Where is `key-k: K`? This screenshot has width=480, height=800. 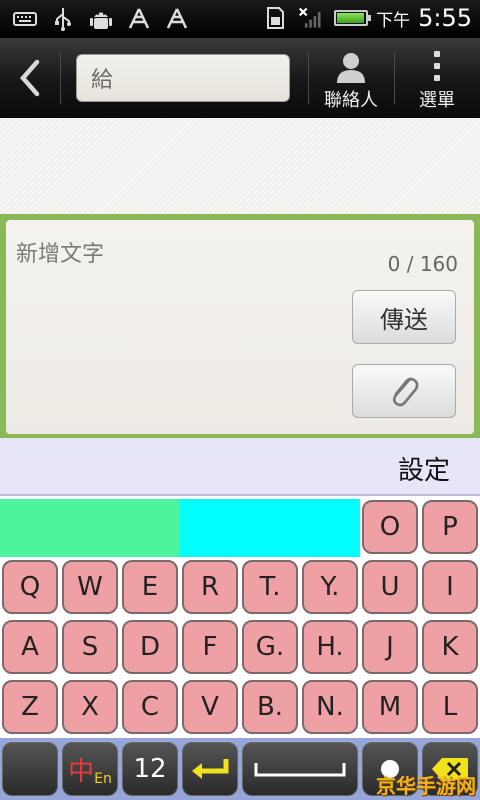
key-k: K is located at coordinates (450, 647).